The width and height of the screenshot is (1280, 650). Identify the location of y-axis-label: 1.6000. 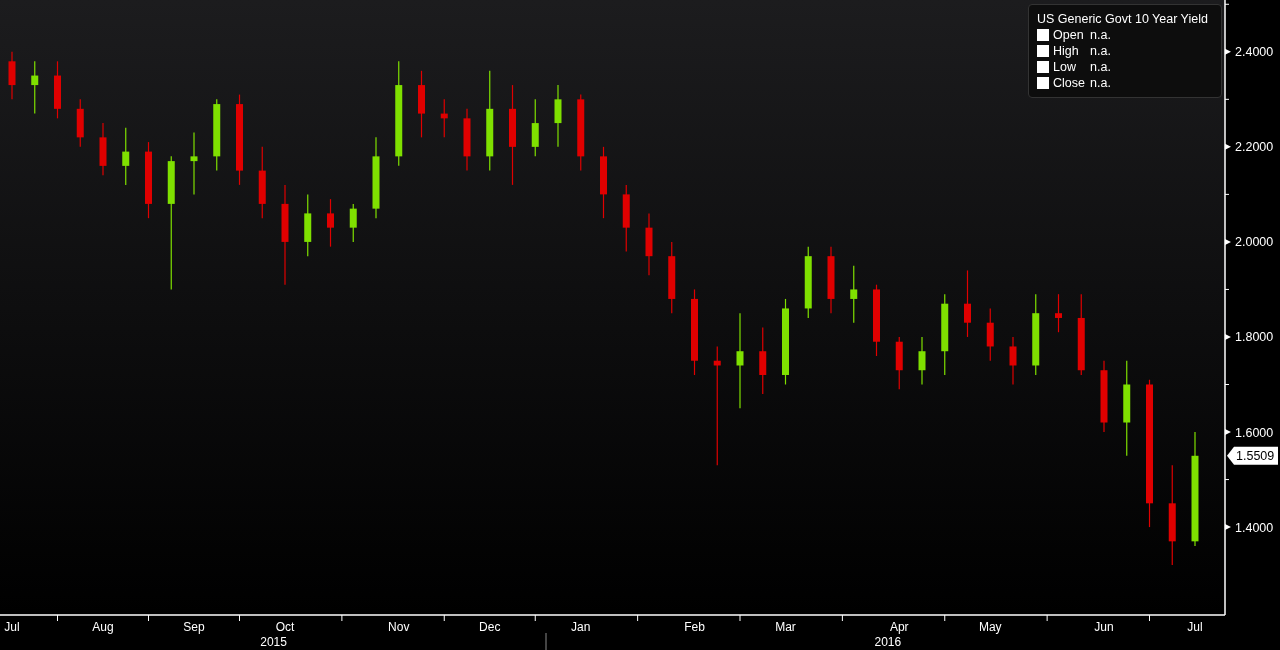
(1249, 432).